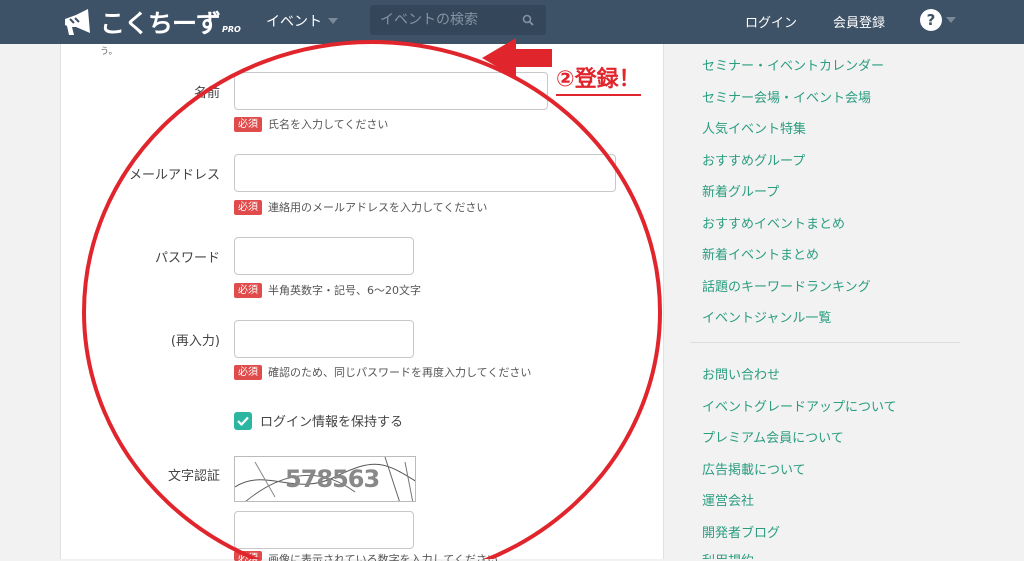 The width and height of the screenshot is (1024, 561). I want to click on captcha-hint: 必須 画像に表示されている数字を入力してください, so click(429, 556).